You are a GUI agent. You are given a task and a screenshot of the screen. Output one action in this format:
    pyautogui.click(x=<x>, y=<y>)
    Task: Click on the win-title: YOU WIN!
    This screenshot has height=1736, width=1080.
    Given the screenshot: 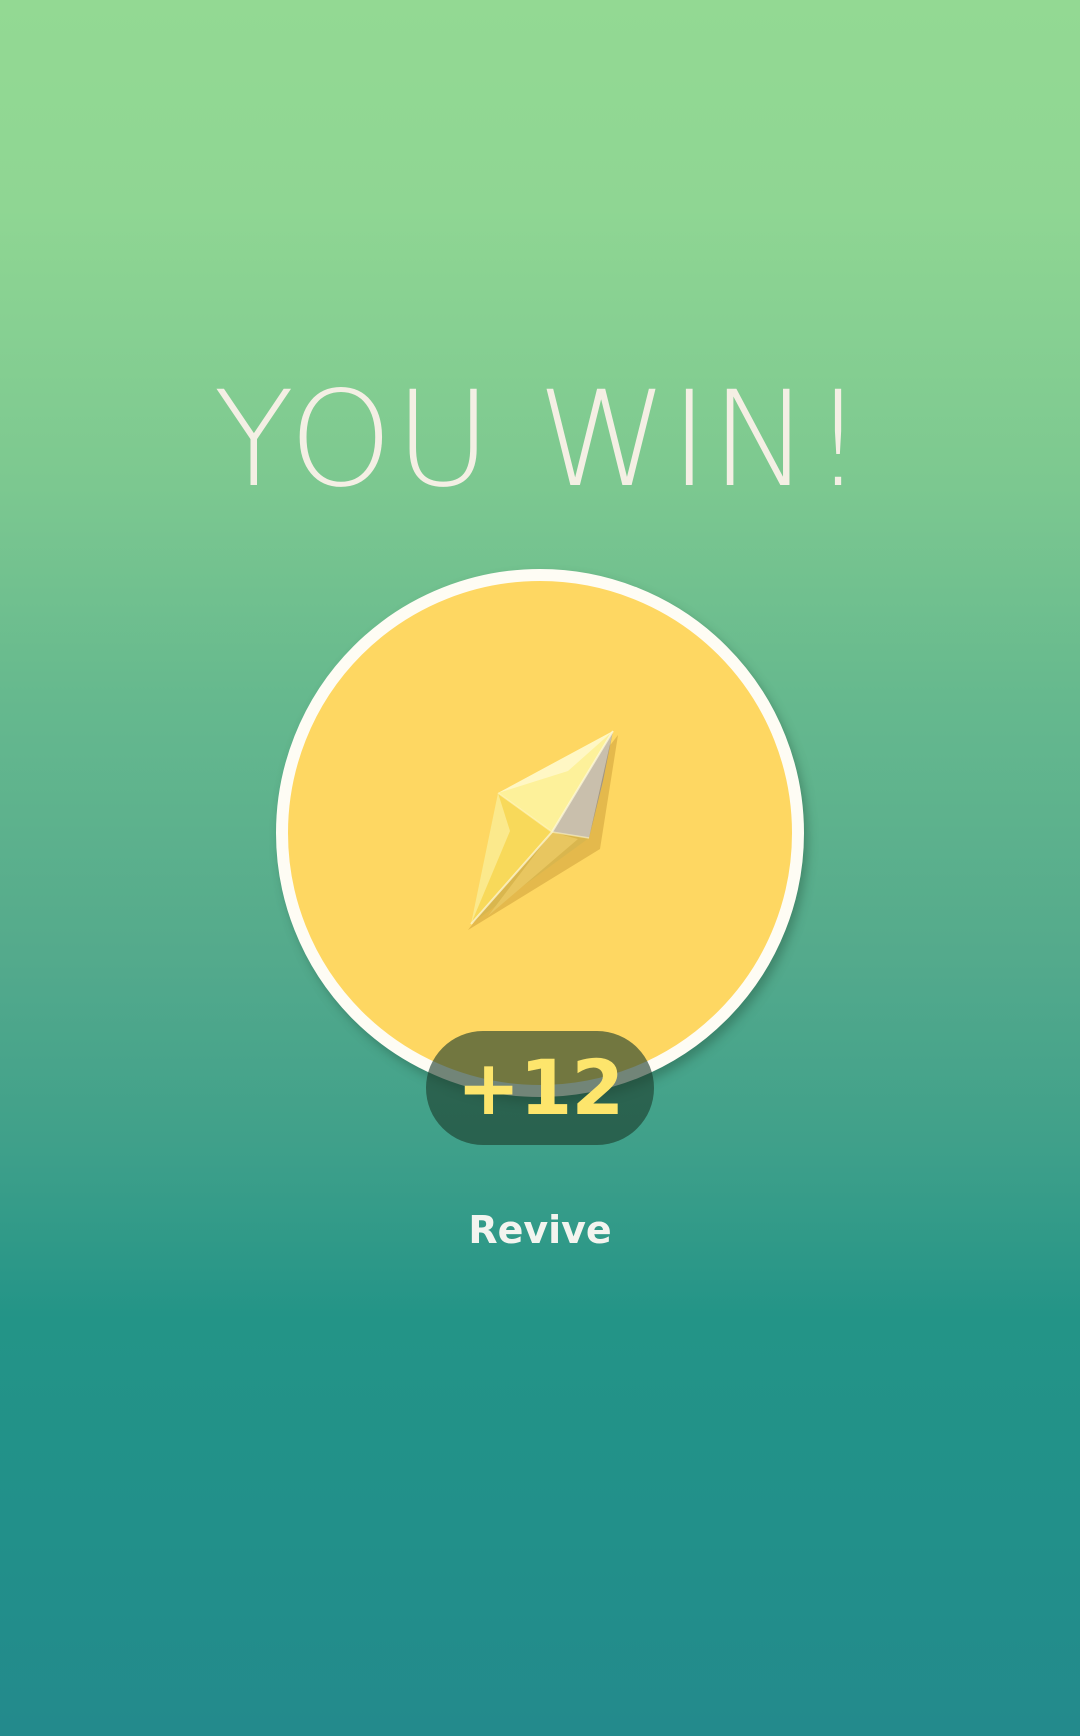 What is the action you would take?
    pyautogui.click(x=540, y=440)
    